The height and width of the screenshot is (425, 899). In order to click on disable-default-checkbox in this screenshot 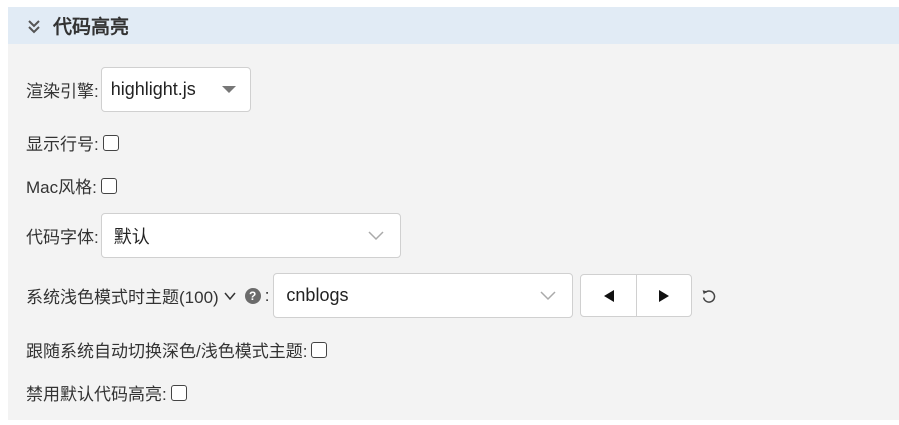, I will do `click(178, 392)`.